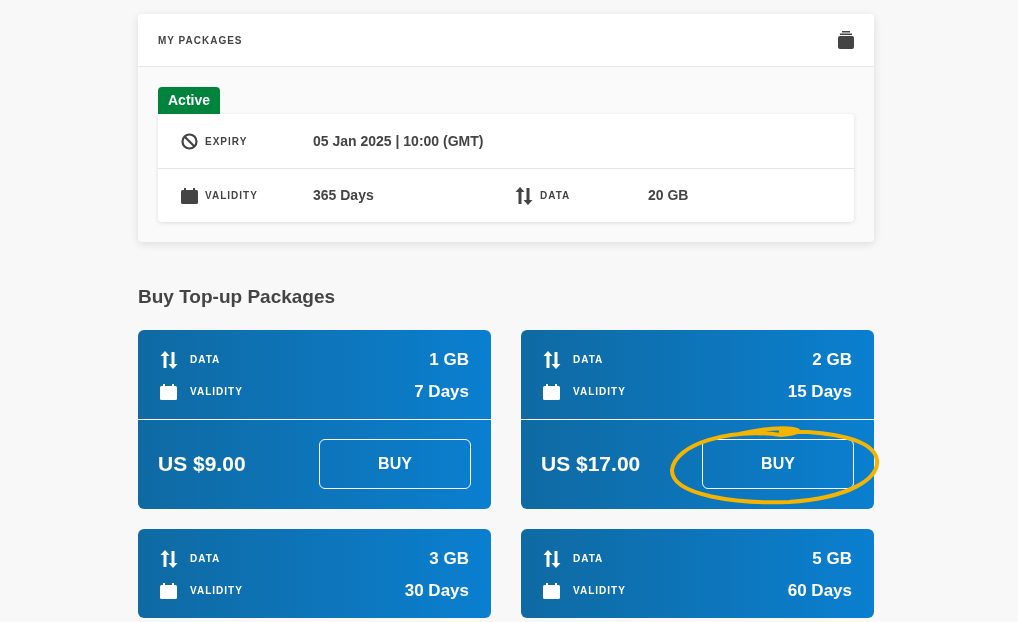  What do you see at coordinates (398, 141) in the screenshot?
I see `field-value: 05 Jan 2025 | 10:00 (GMT)` at bounding box center [398, 141].